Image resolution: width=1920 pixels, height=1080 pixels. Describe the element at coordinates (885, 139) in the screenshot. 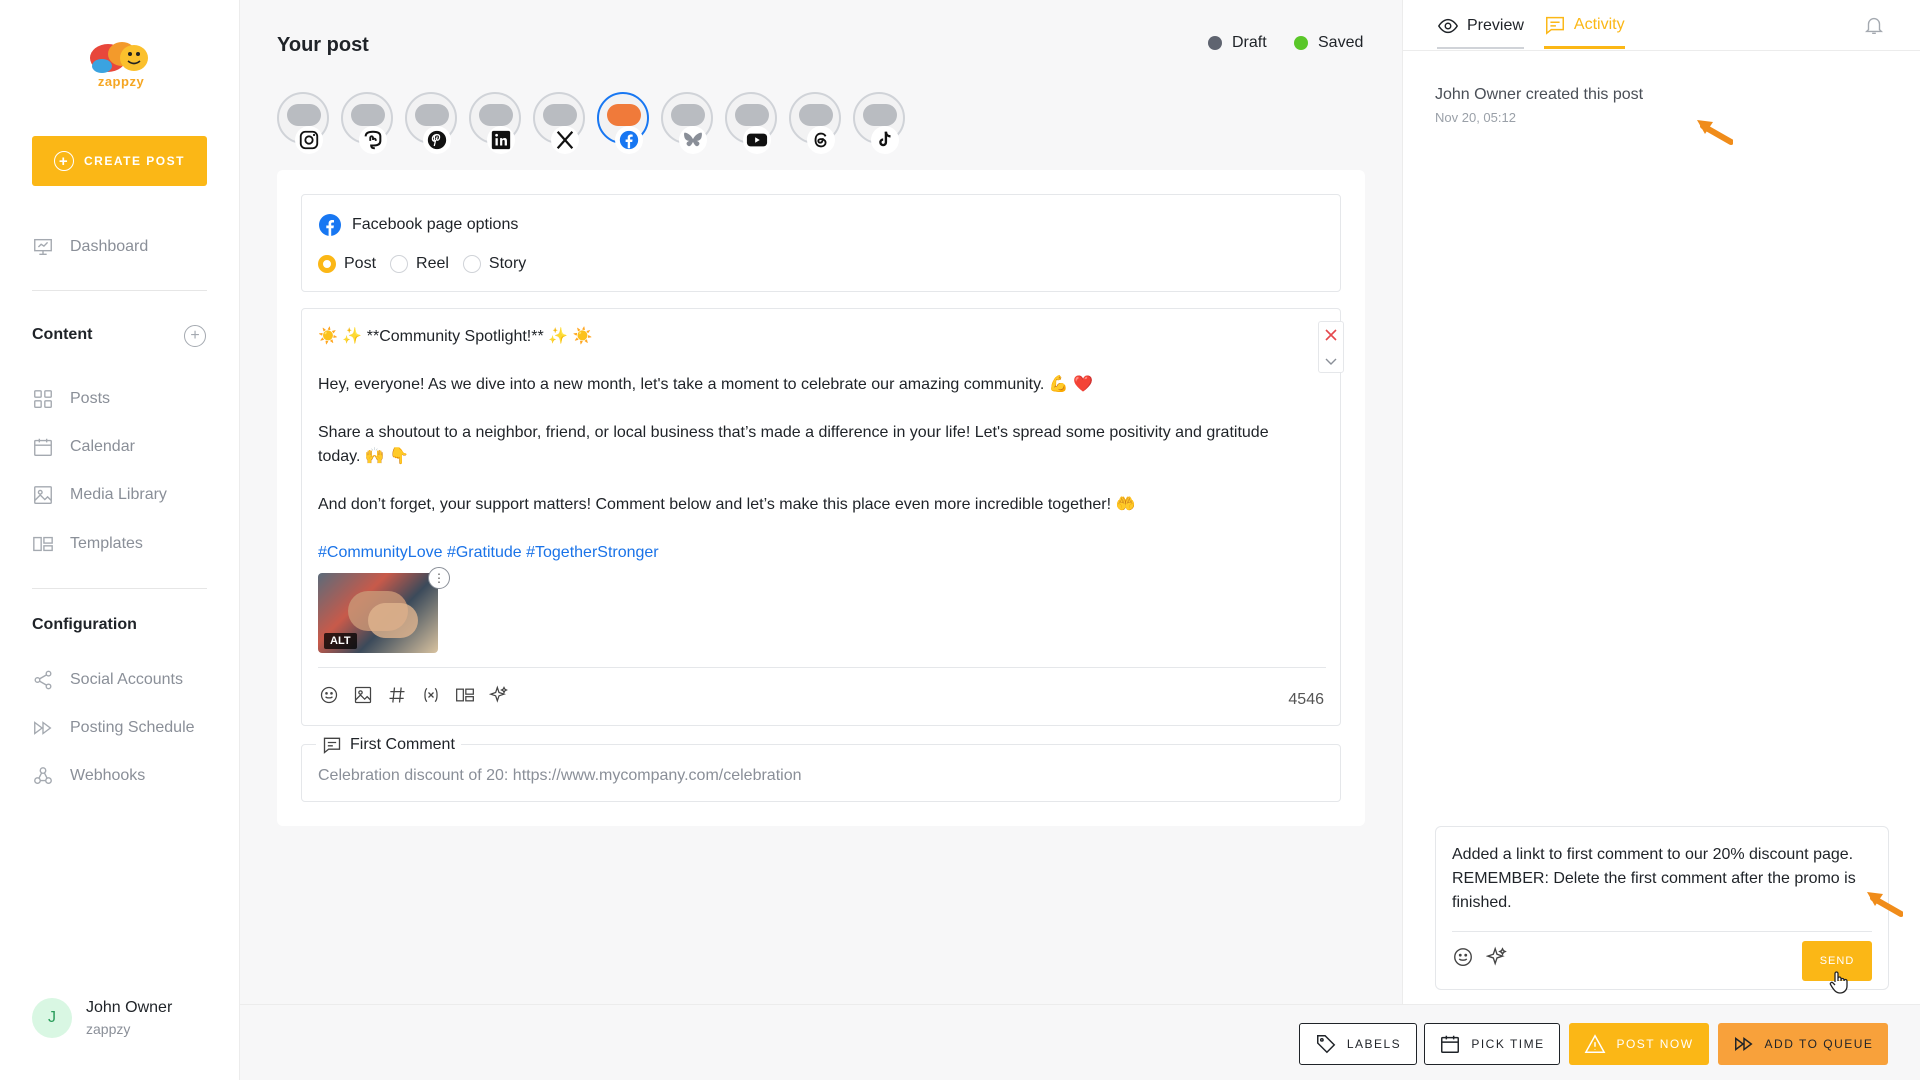

I see `tiktok-icon` at that location.